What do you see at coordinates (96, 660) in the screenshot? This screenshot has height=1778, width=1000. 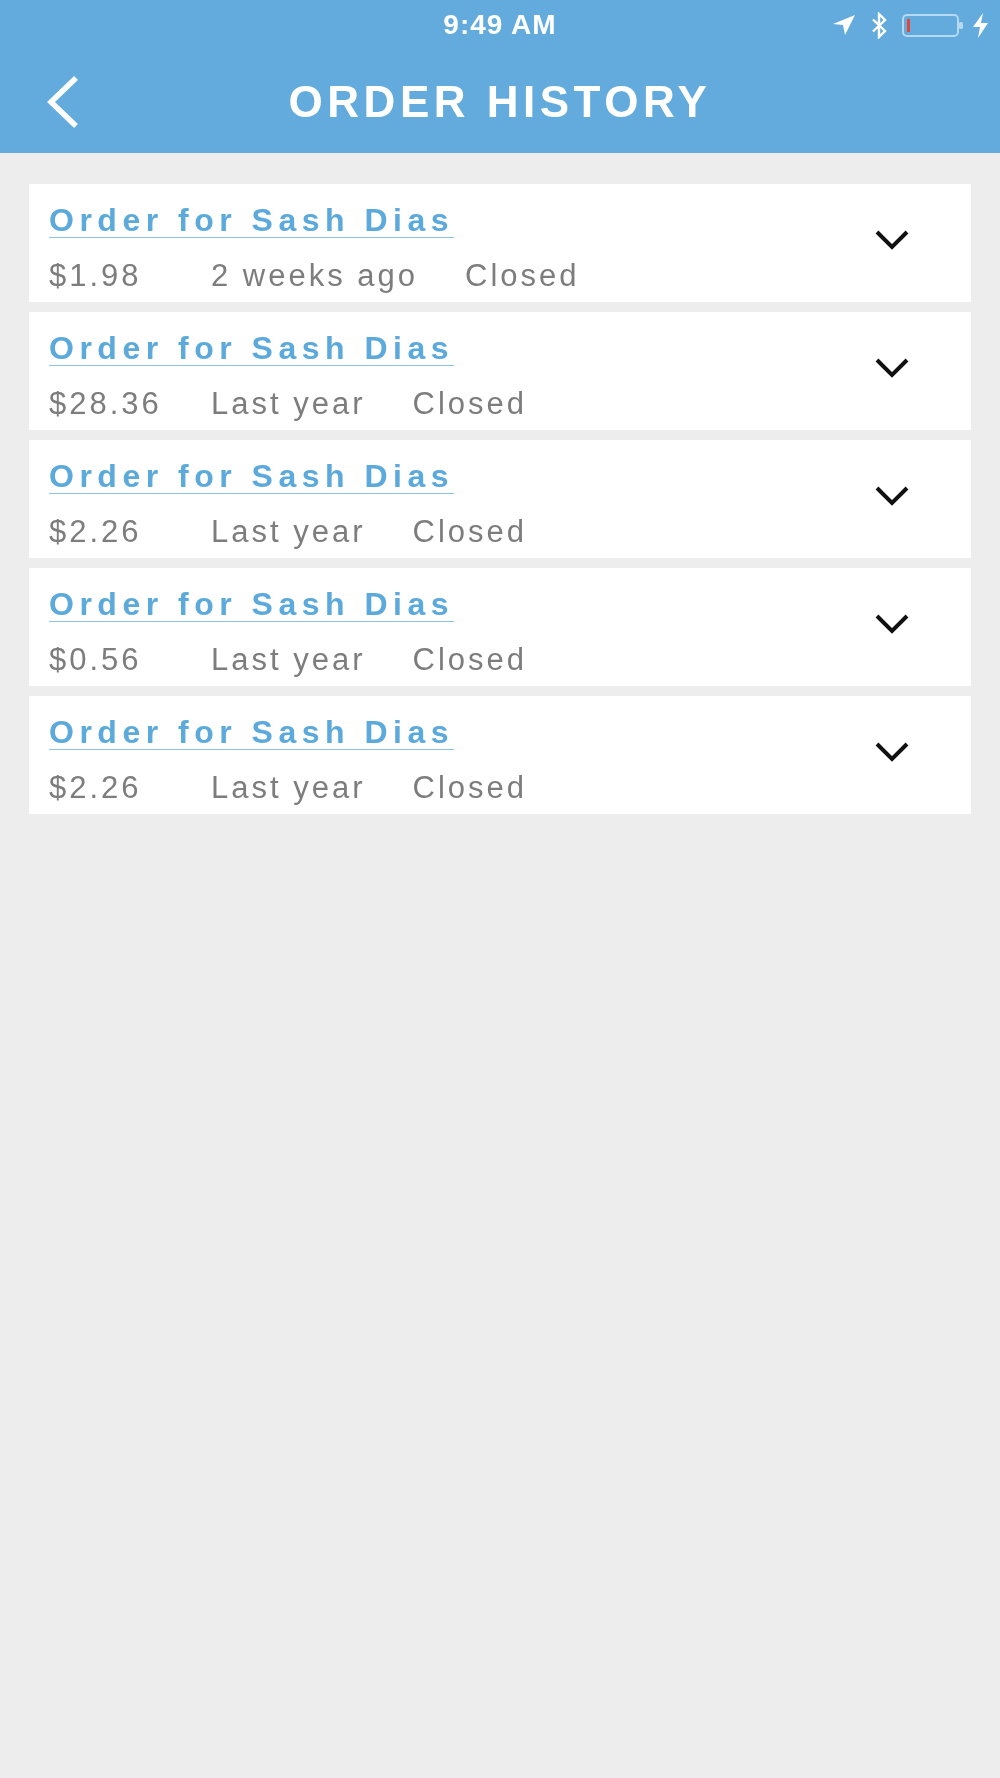 I see `order-amount: $0.56` at bounding box center [96, 660].